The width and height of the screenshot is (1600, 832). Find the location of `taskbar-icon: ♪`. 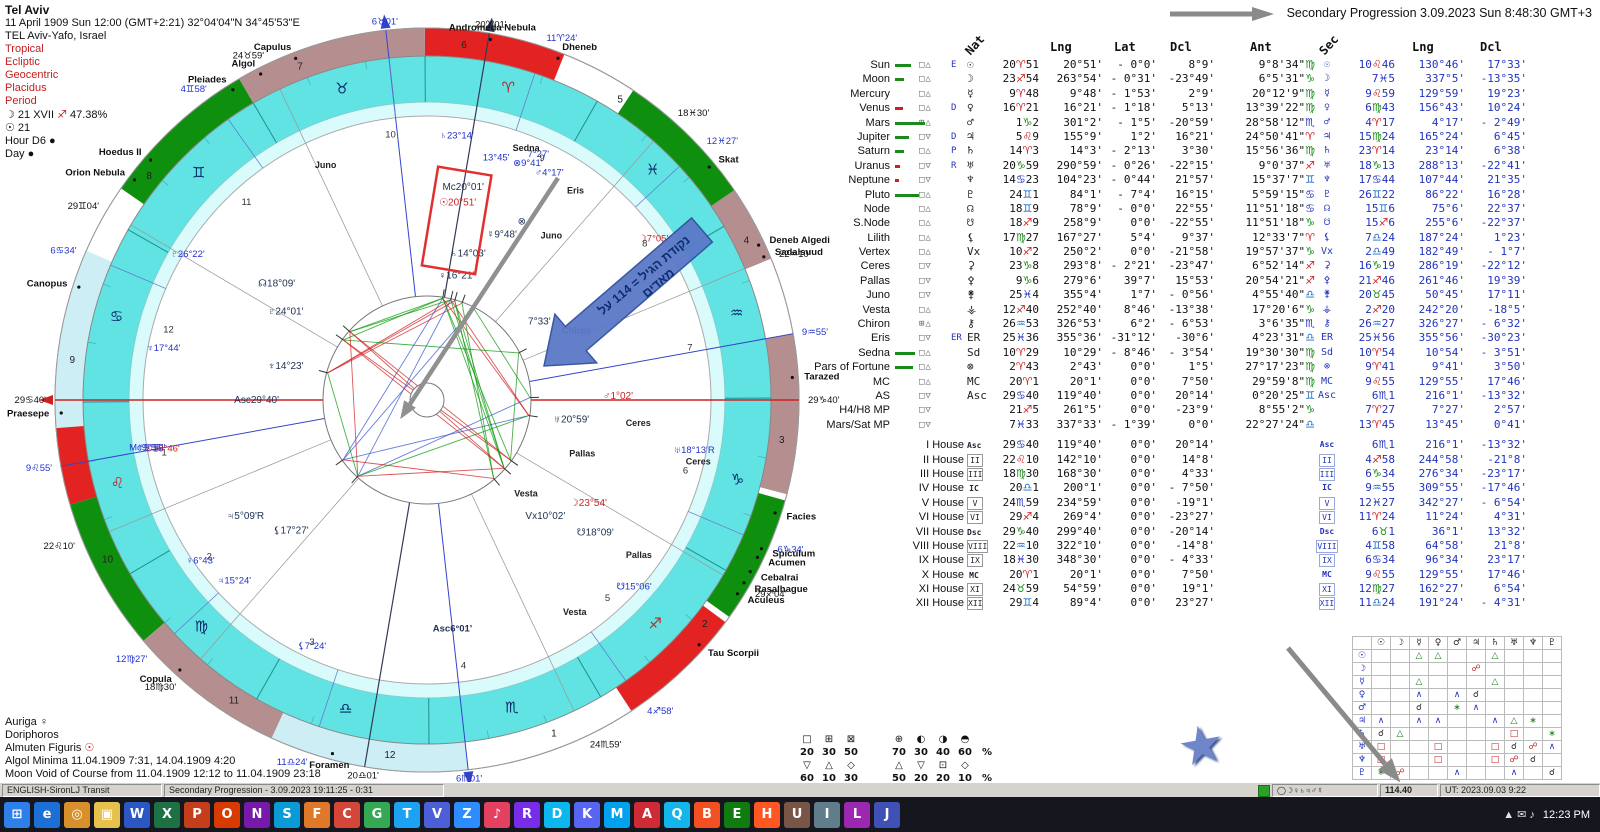

taskbar-icon: ♪ is located at coordinates (497, 814).